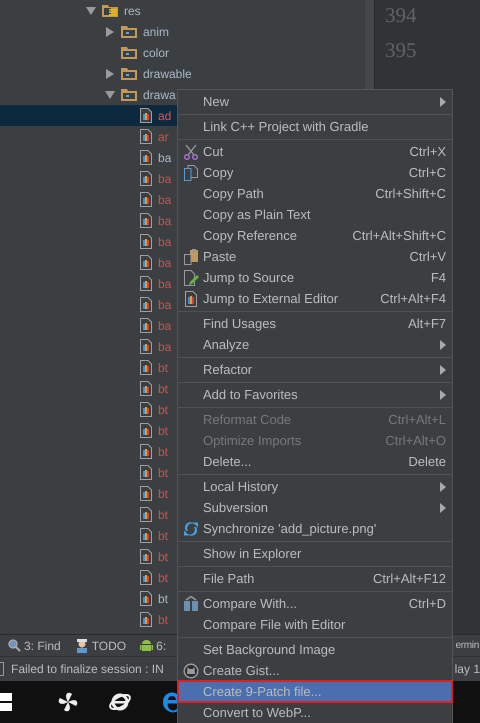  What do you see at coordinates (87, 669) in the screenshot?
I see `status-message: Failed to finalize session : IN` at bounding box center [87, 669].